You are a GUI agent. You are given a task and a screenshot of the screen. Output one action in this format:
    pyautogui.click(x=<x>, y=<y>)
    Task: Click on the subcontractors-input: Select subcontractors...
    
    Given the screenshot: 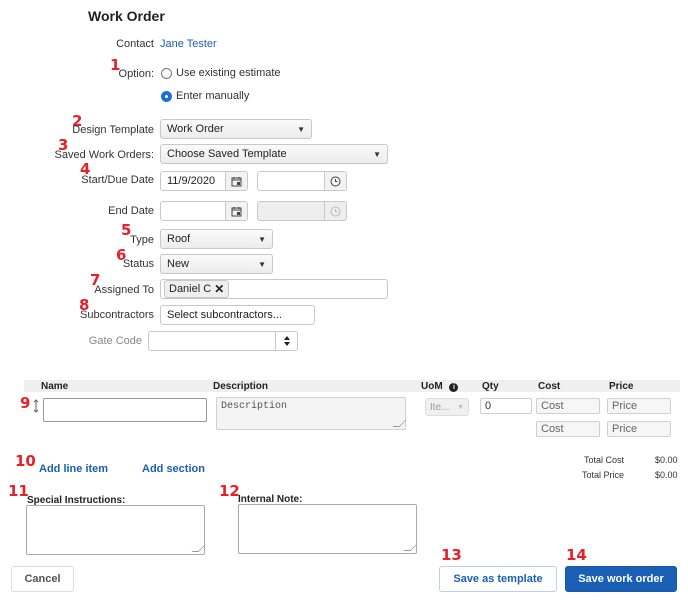 What is the action you would take?
    pyautogui.click(x=237, y=315)
    